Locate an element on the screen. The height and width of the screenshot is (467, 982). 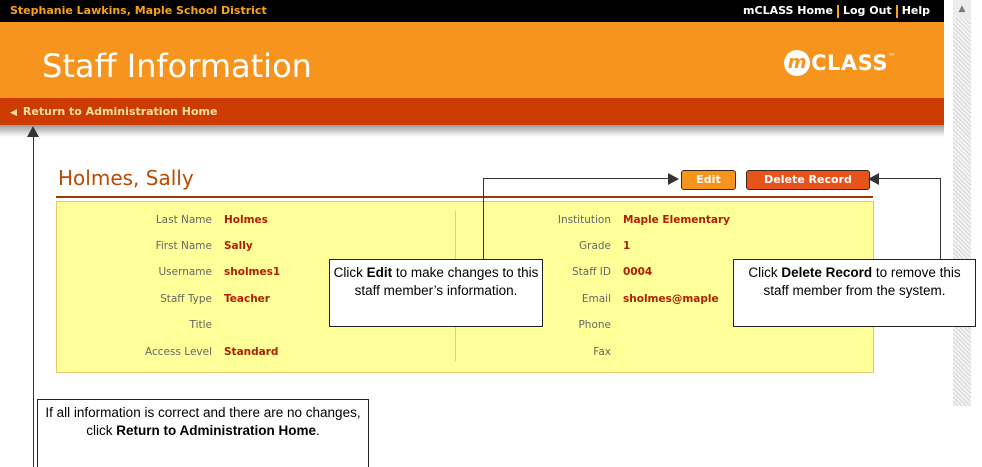
log-out-link: Log Out is located at coordinates (867, 10).